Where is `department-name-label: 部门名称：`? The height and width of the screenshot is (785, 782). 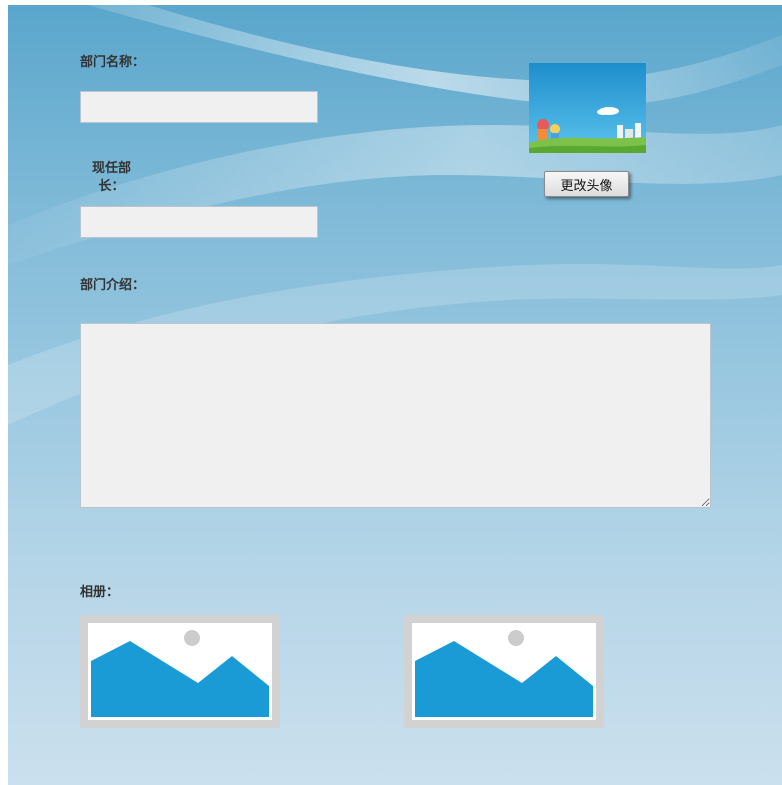
department-name-label: 部门名称： is located at coordinates (113, 62).